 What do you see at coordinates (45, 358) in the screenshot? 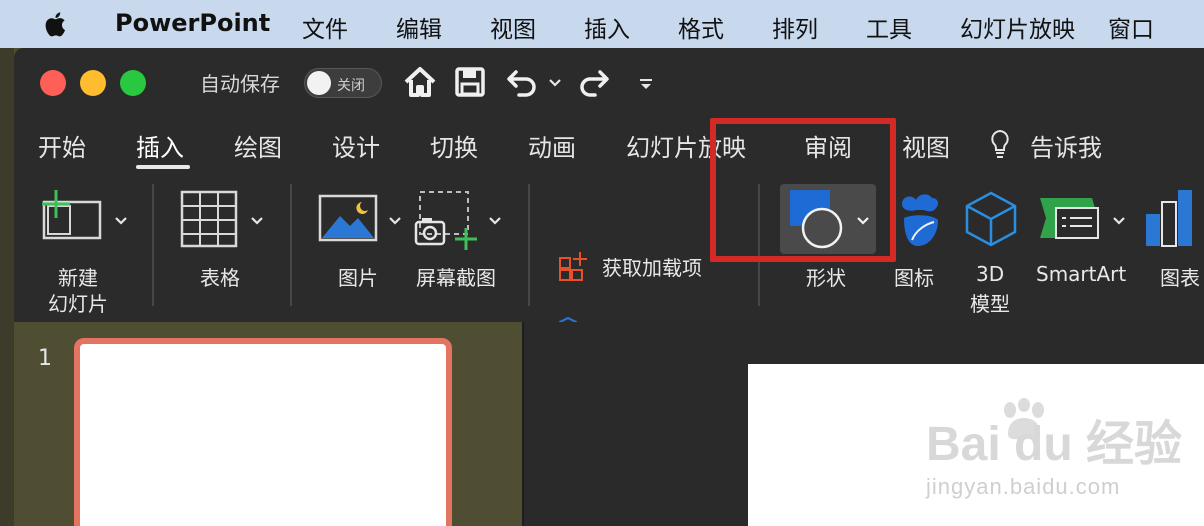
I see `slide-number: 1` at bounding box center [45, 358].